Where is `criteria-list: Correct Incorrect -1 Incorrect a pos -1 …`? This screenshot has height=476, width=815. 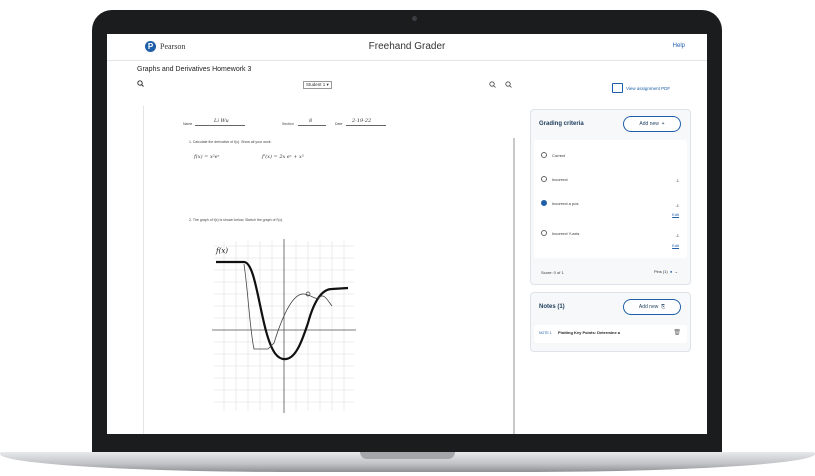
criteria-list: Correct Incorrect -1 Incorrect a pos -1 … is located at coordinates (610, 199).